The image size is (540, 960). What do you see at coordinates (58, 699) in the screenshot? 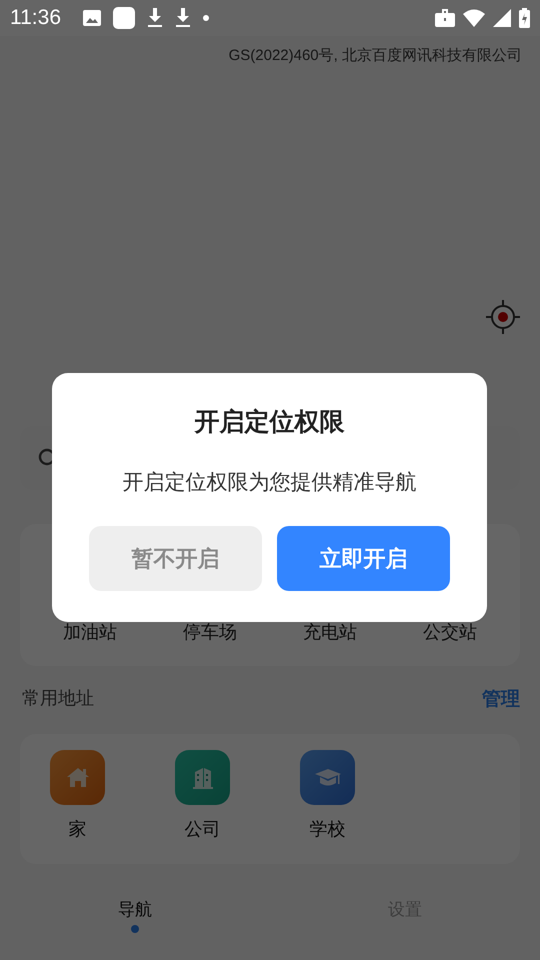
I see `section-title: 常用地址` at bounding box center [58, 699].